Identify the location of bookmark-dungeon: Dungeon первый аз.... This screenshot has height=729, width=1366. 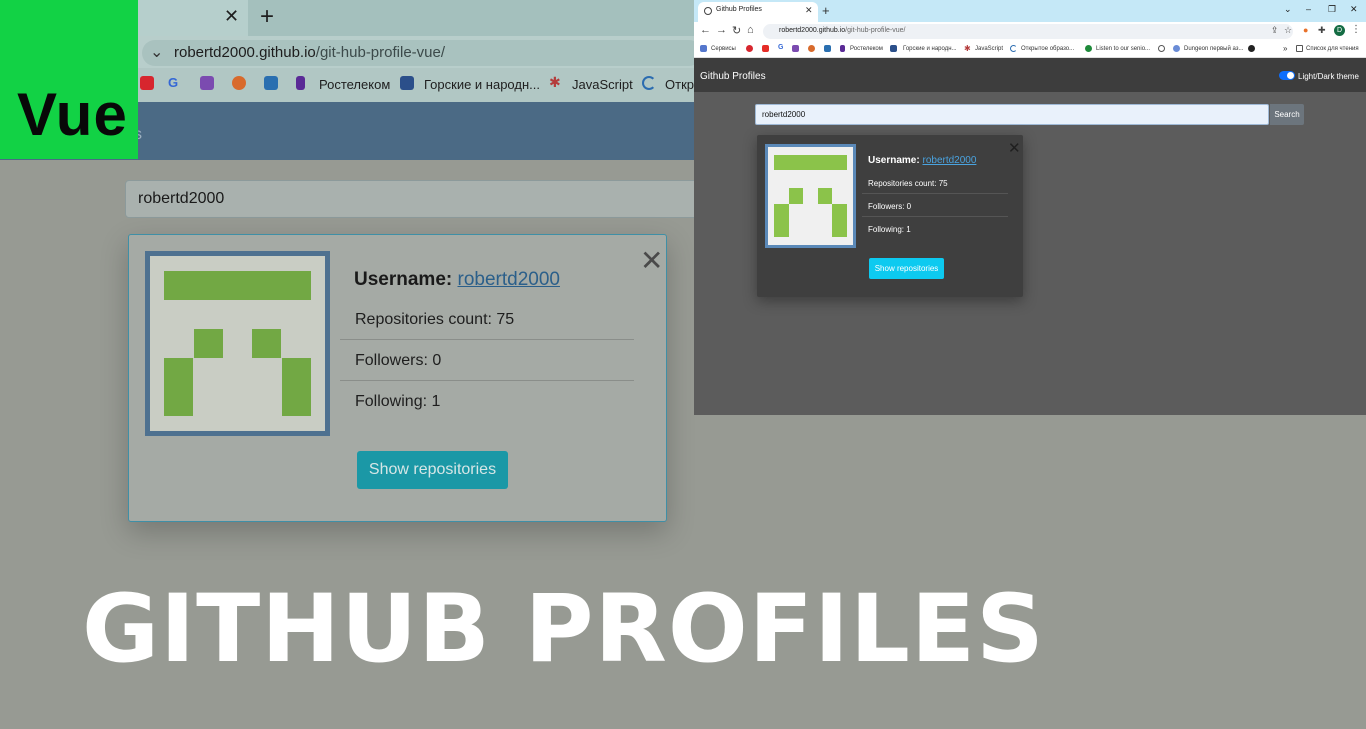
(1213, 49).